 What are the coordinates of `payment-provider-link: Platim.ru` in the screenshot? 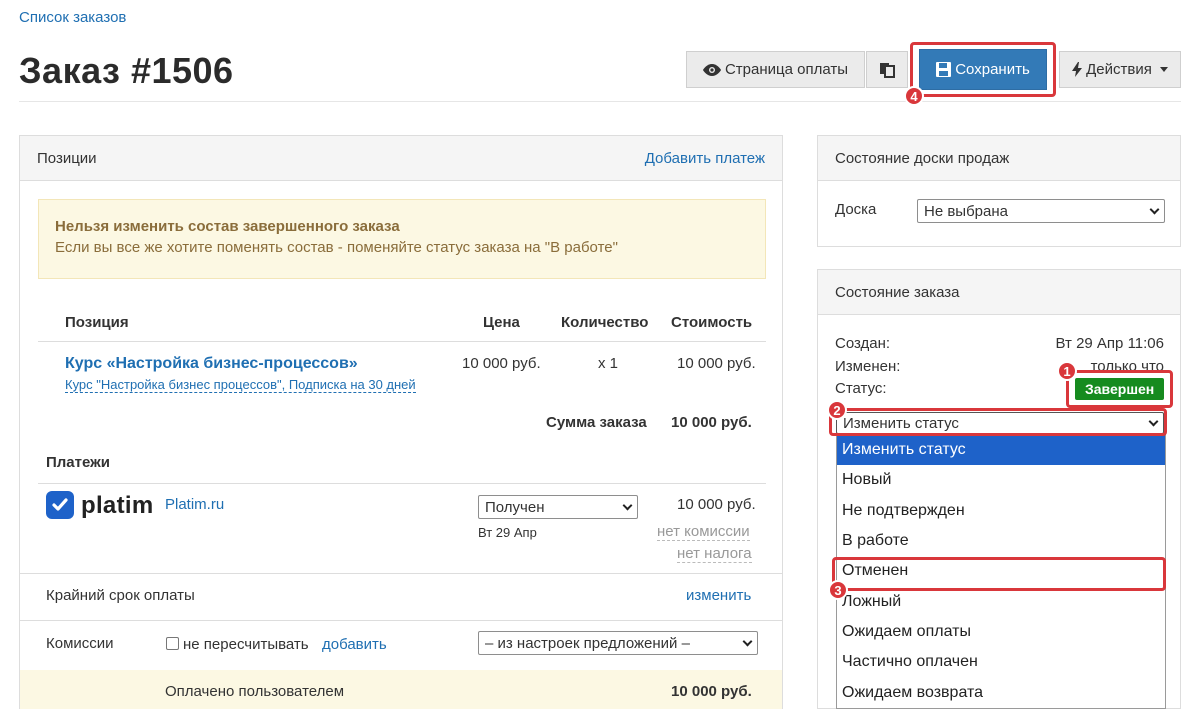 It's located at (194, 504).